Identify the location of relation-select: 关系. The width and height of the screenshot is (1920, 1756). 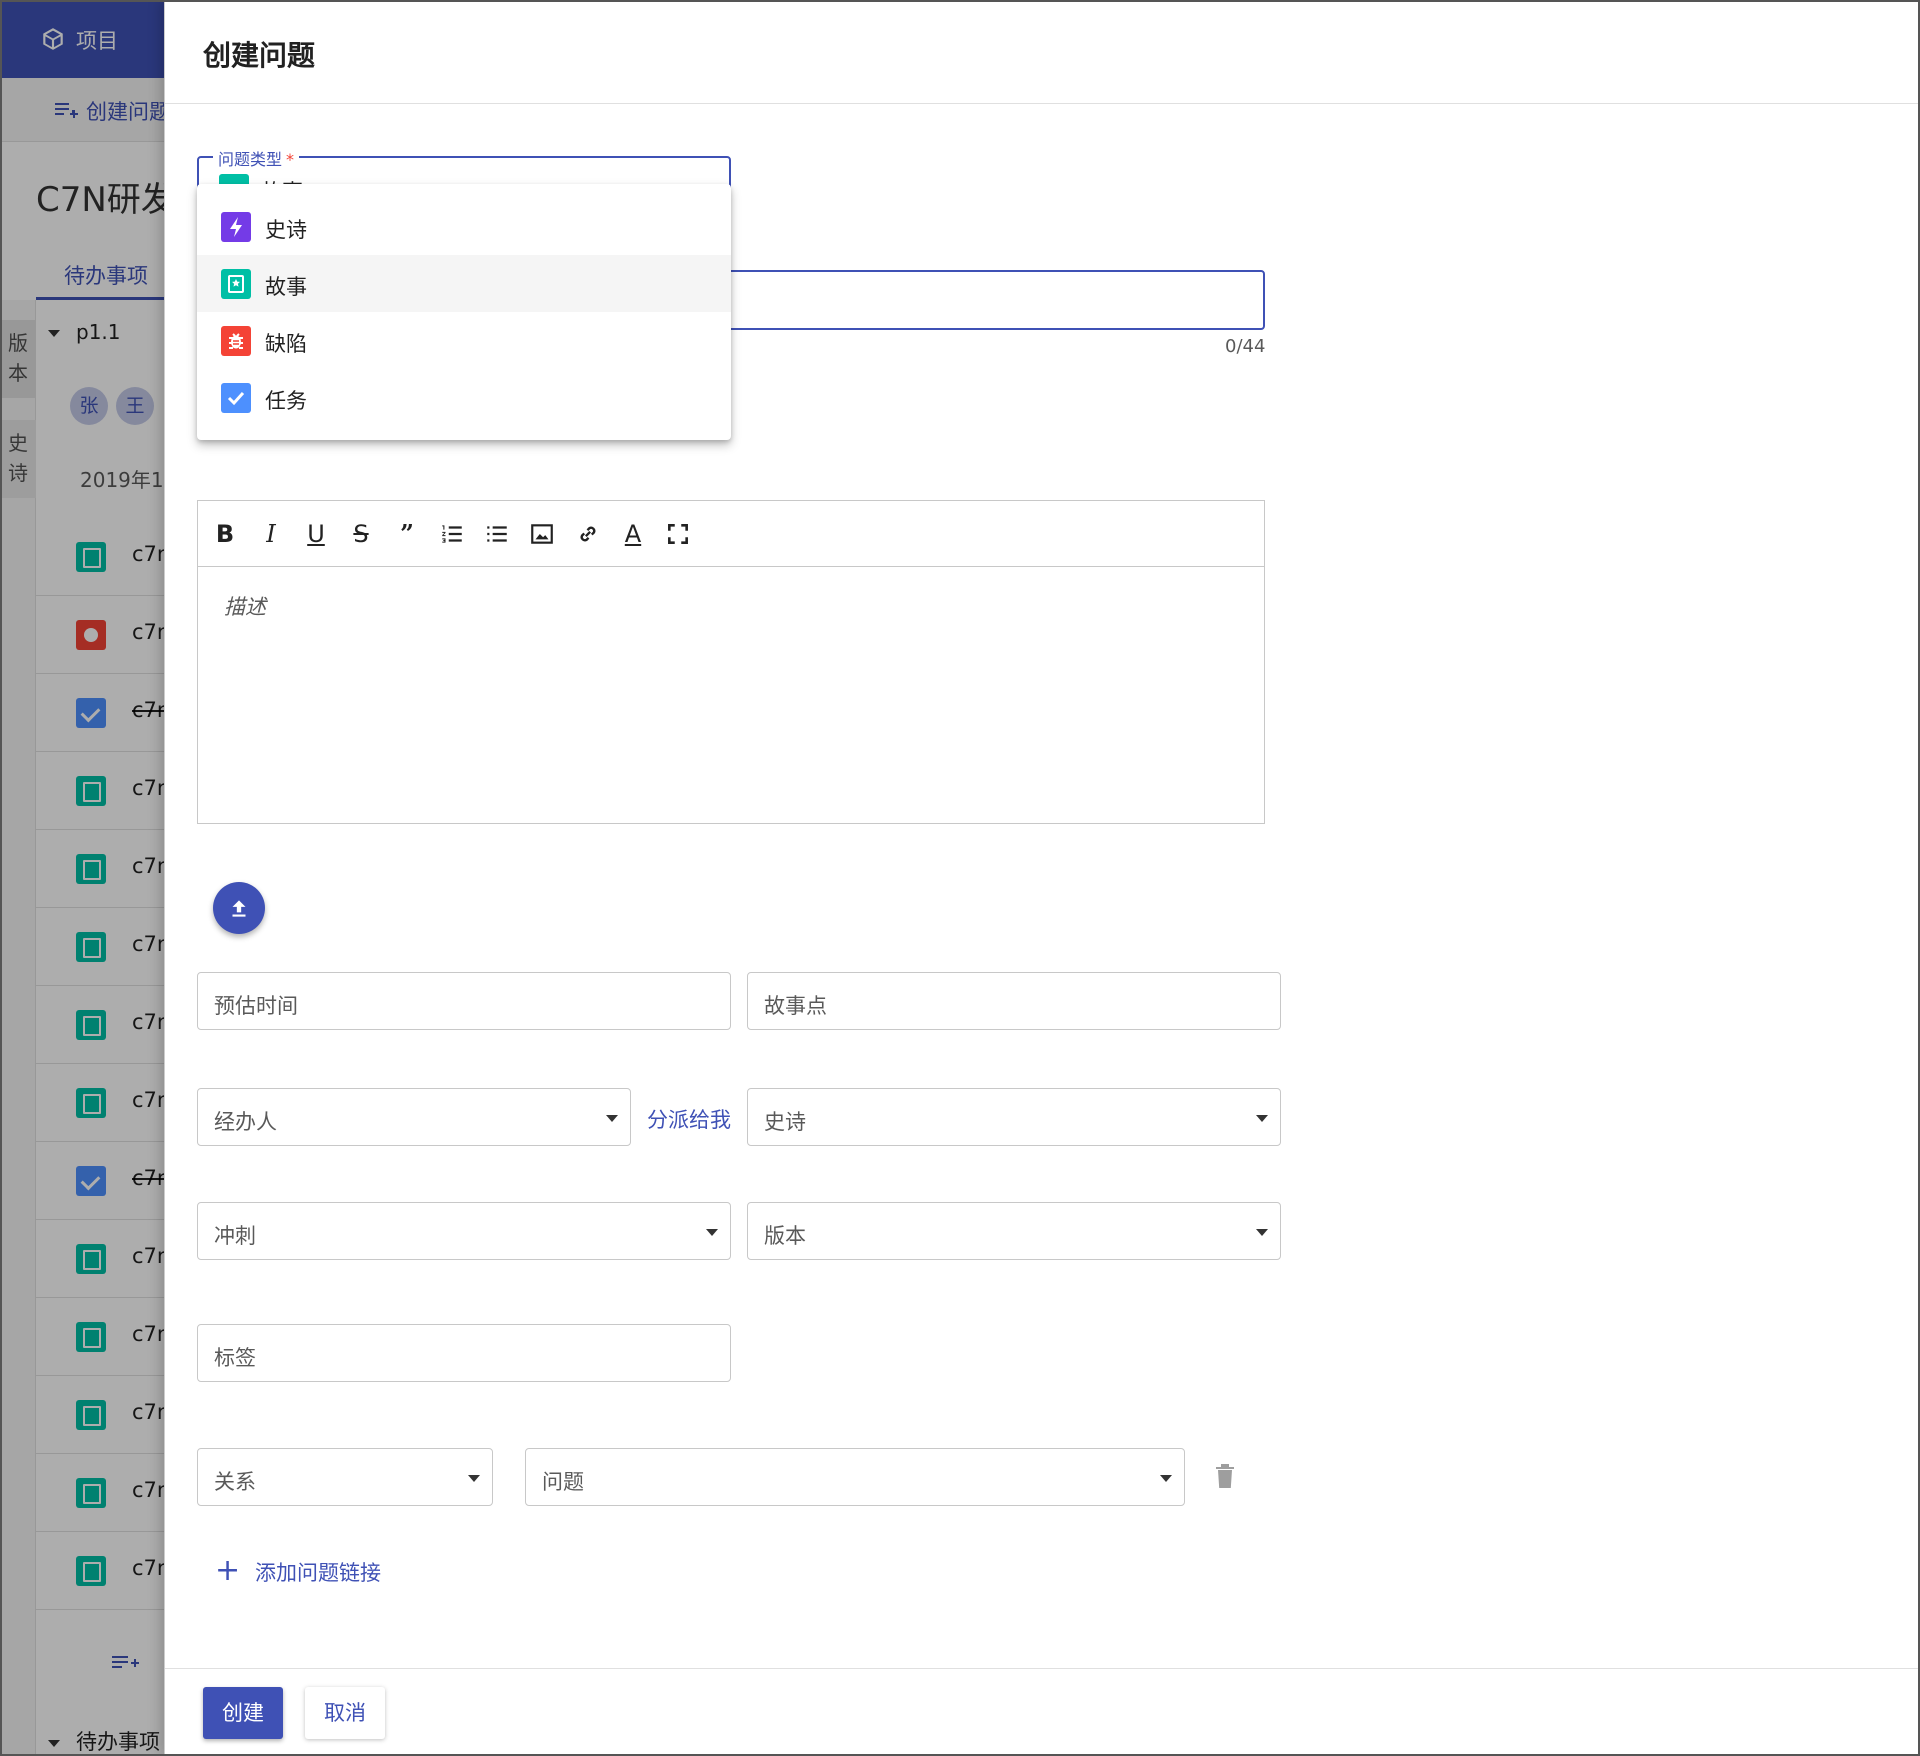
(345, 1477).